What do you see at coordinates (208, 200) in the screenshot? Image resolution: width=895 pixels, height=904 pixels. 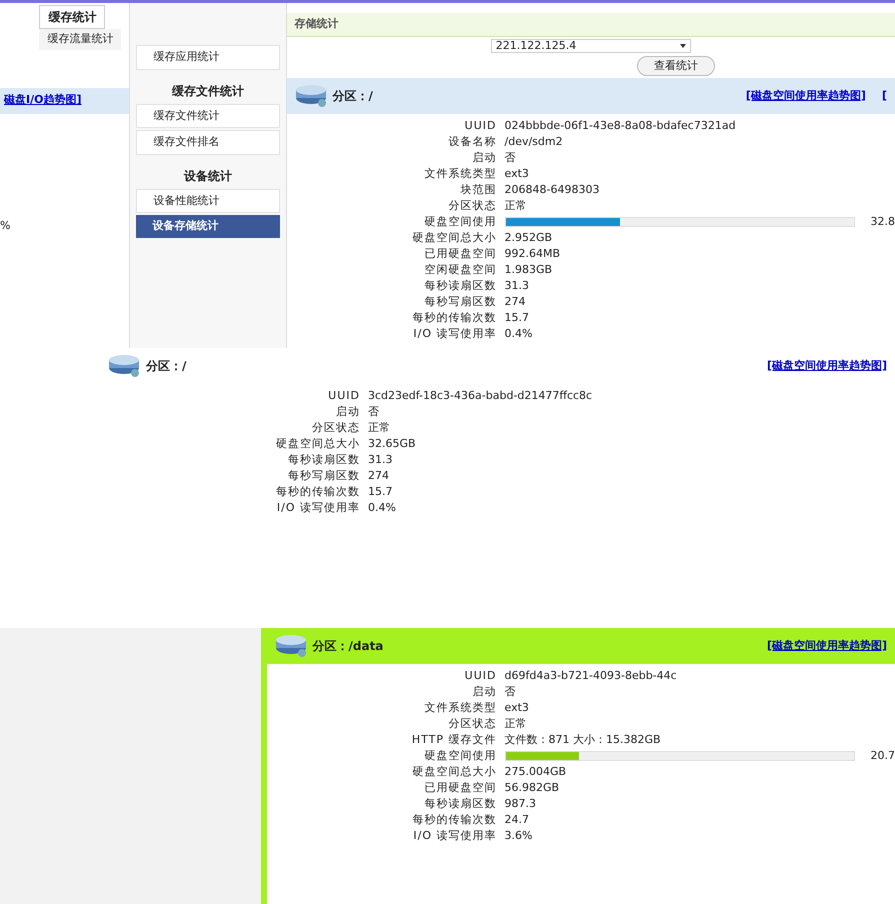 I see `sidebar-item: 设备性能统计` at bounding box center [208, 200].